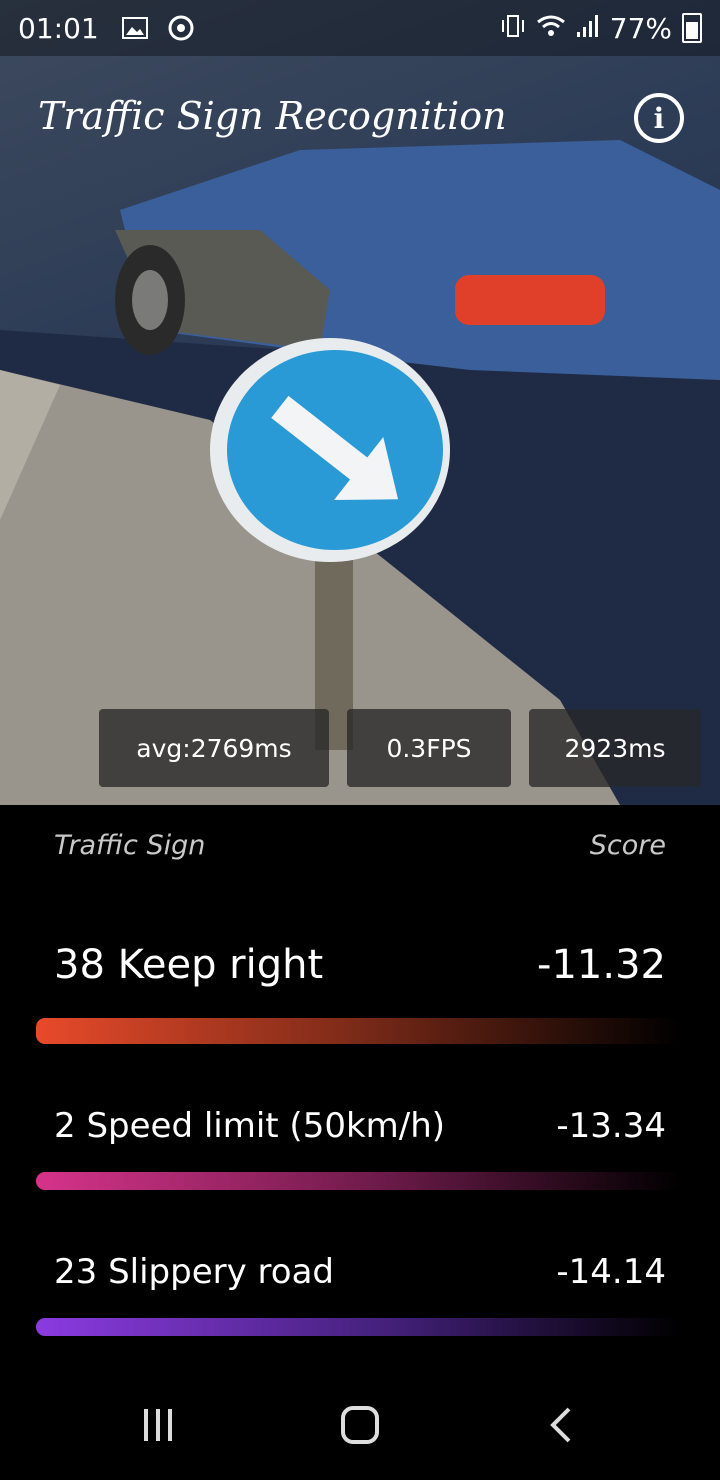 The width and height of the screenshot is (720, 1480). What do you see at coordinates (130, 845) in the screenshot?
I see `header-traffic-sign: Traffic Sign` at bounding box center [130, 845].